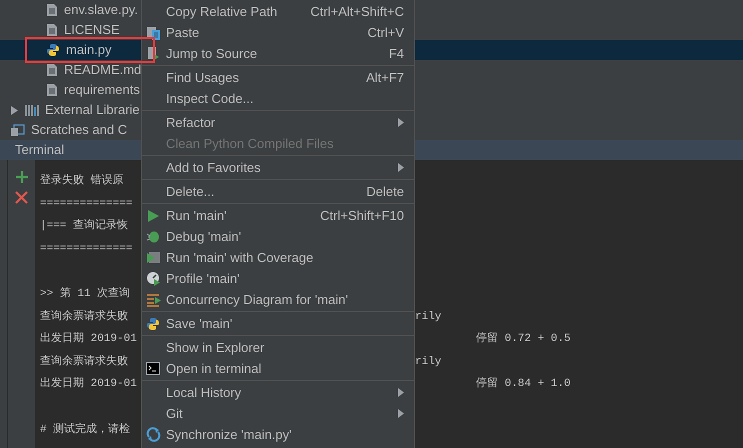  What do you see at coordinates (39, 150) in the screenshot?
I see `panel-title: Terminal` at bounding box center [39, 150].